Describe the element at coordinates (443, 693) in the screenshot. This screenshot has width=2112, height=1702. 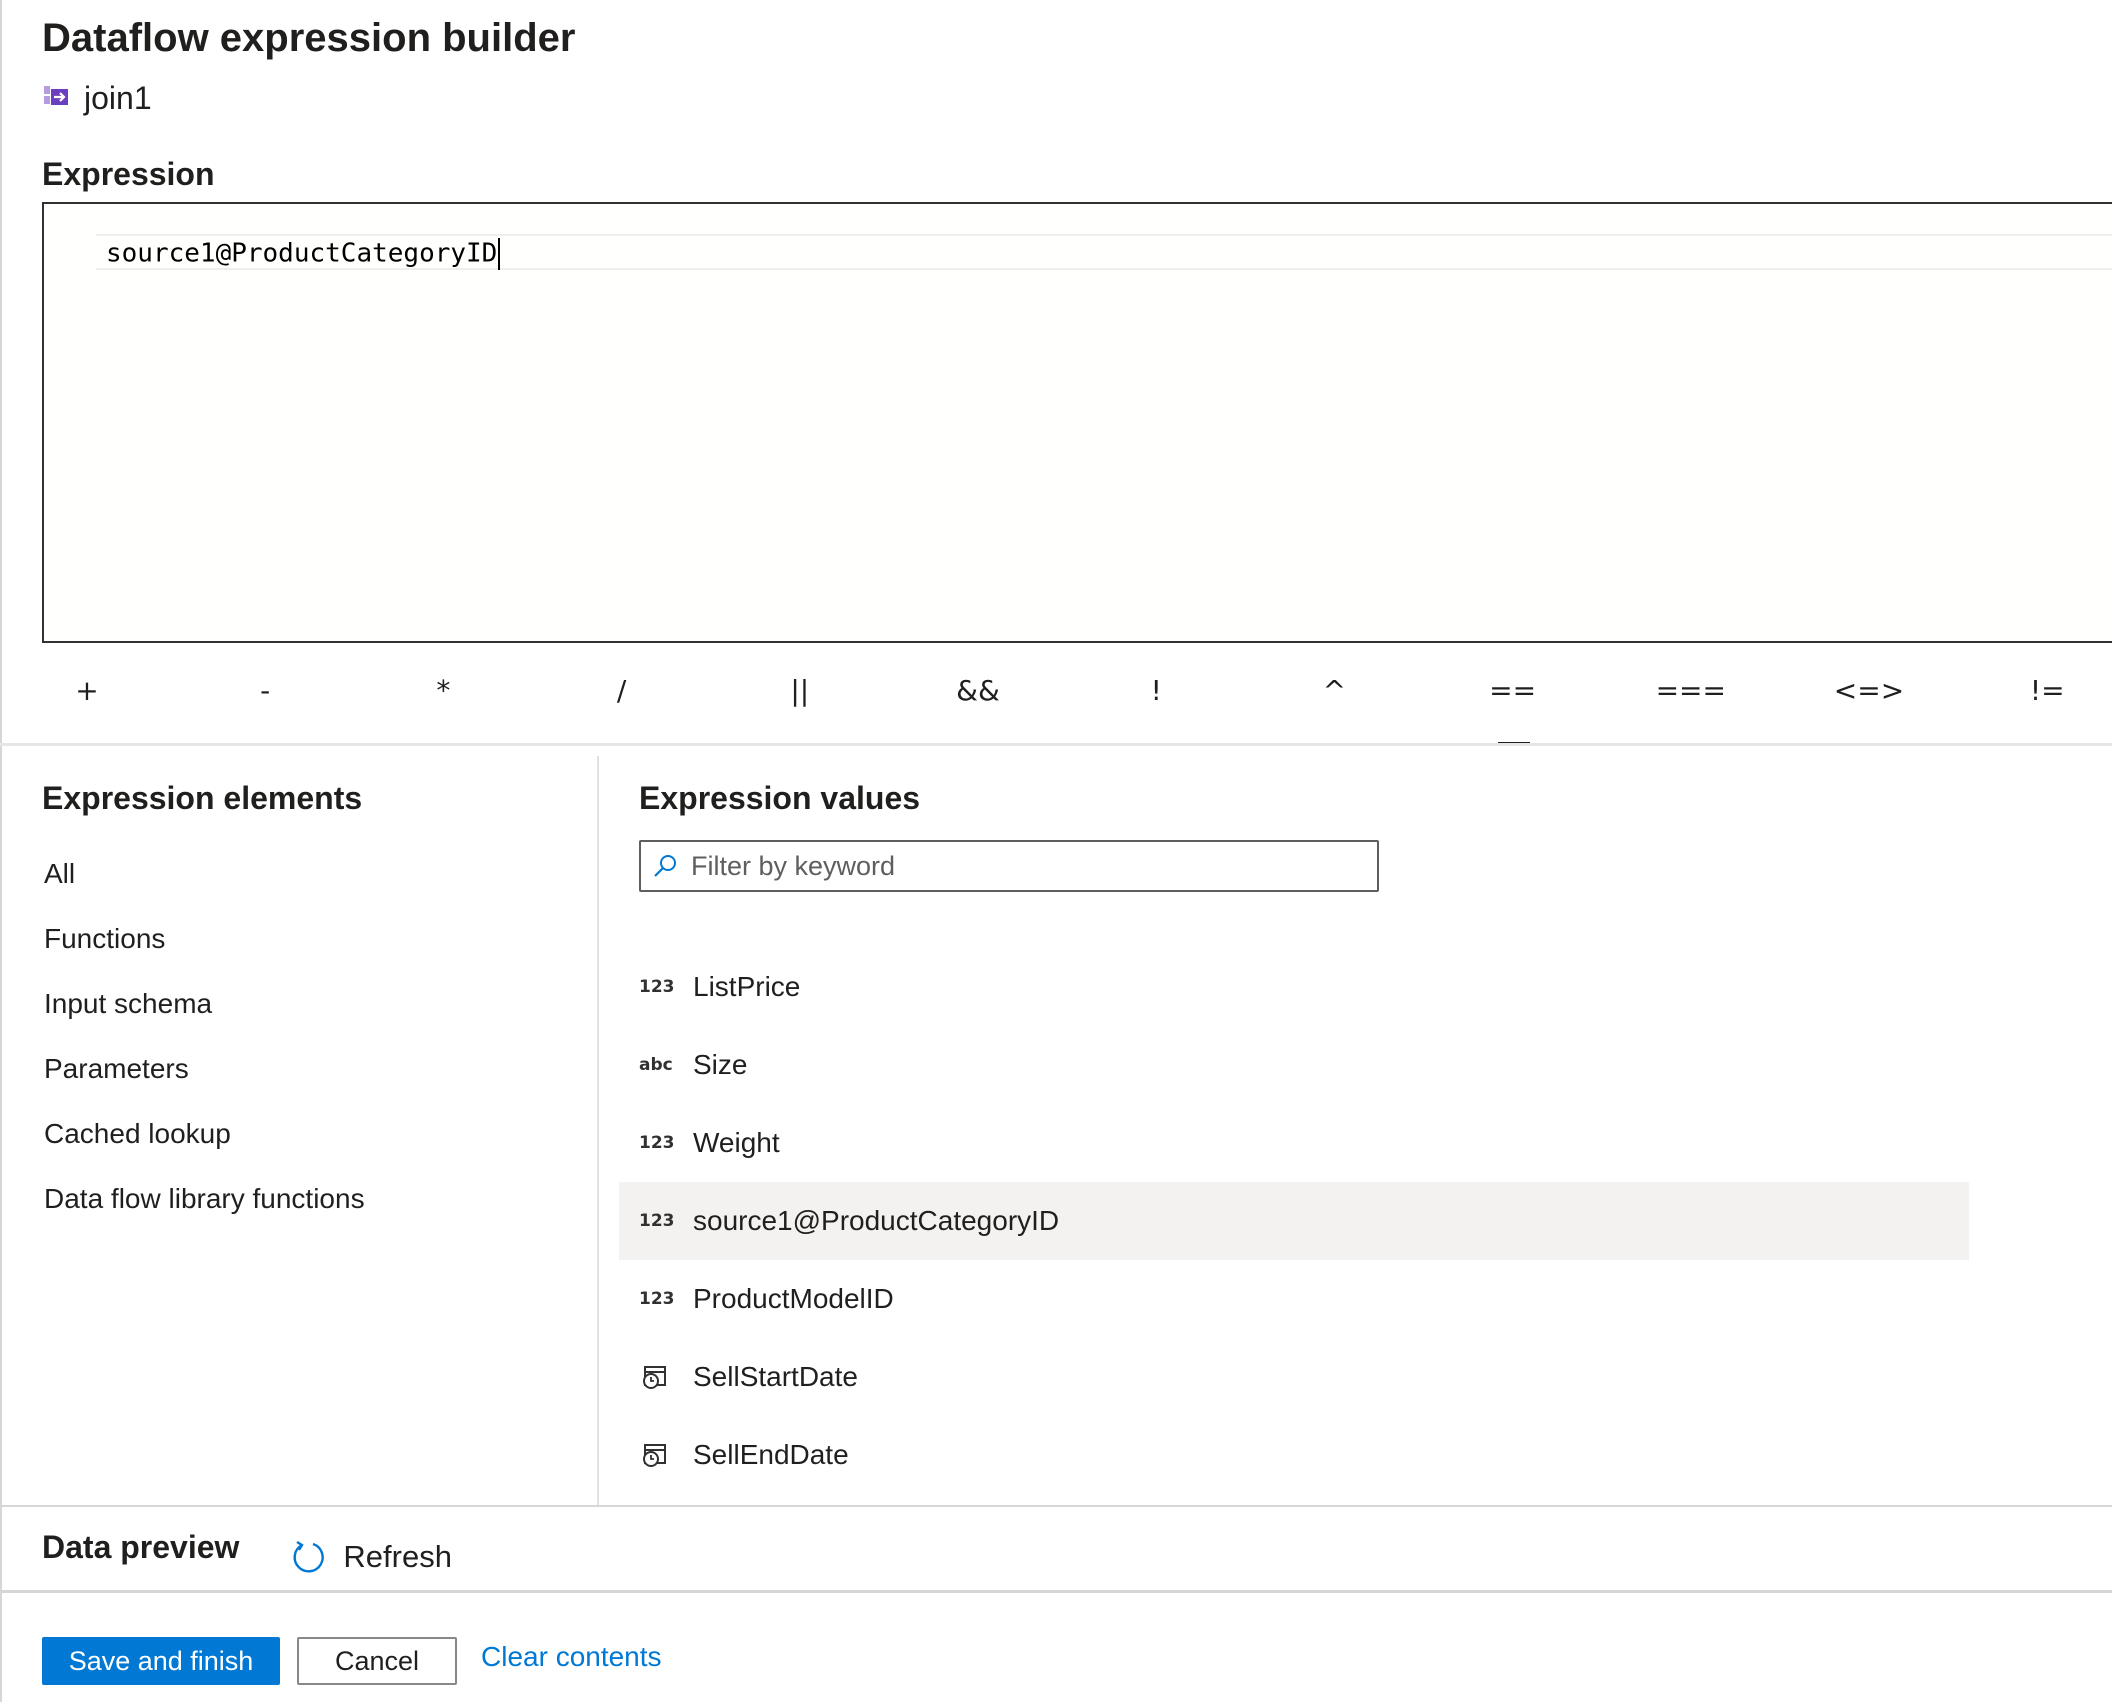
I see `operator-button: *` at that location.